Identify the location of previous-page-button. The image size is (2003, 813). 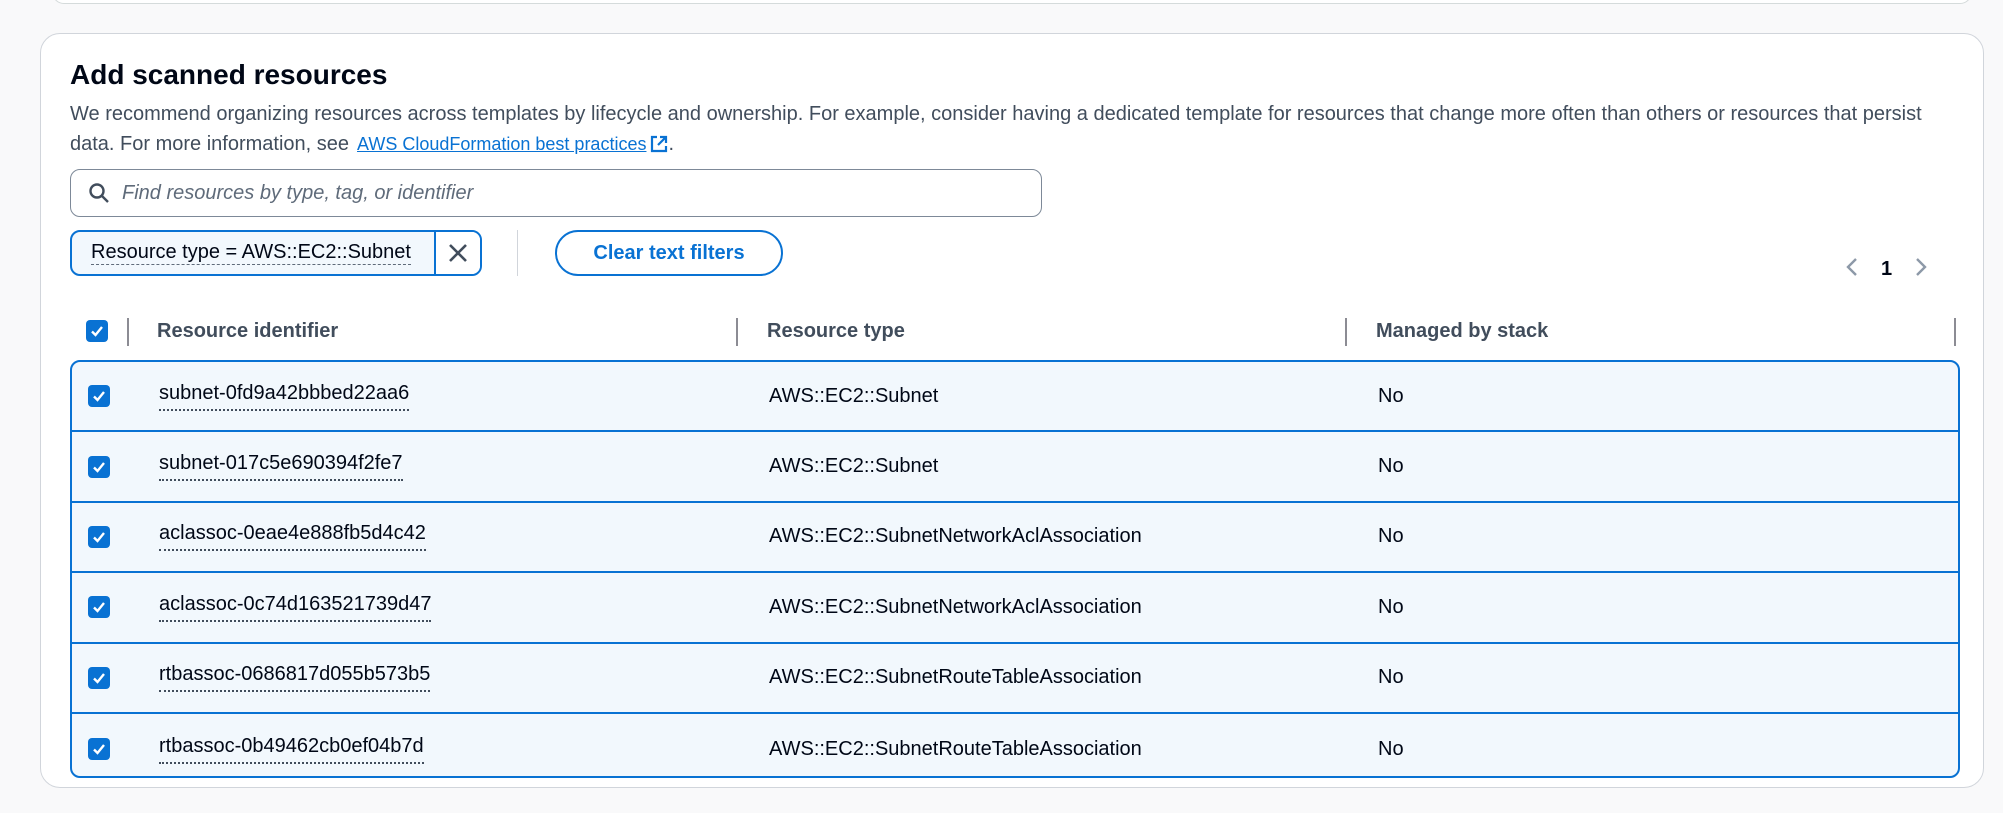
(1852, 269).